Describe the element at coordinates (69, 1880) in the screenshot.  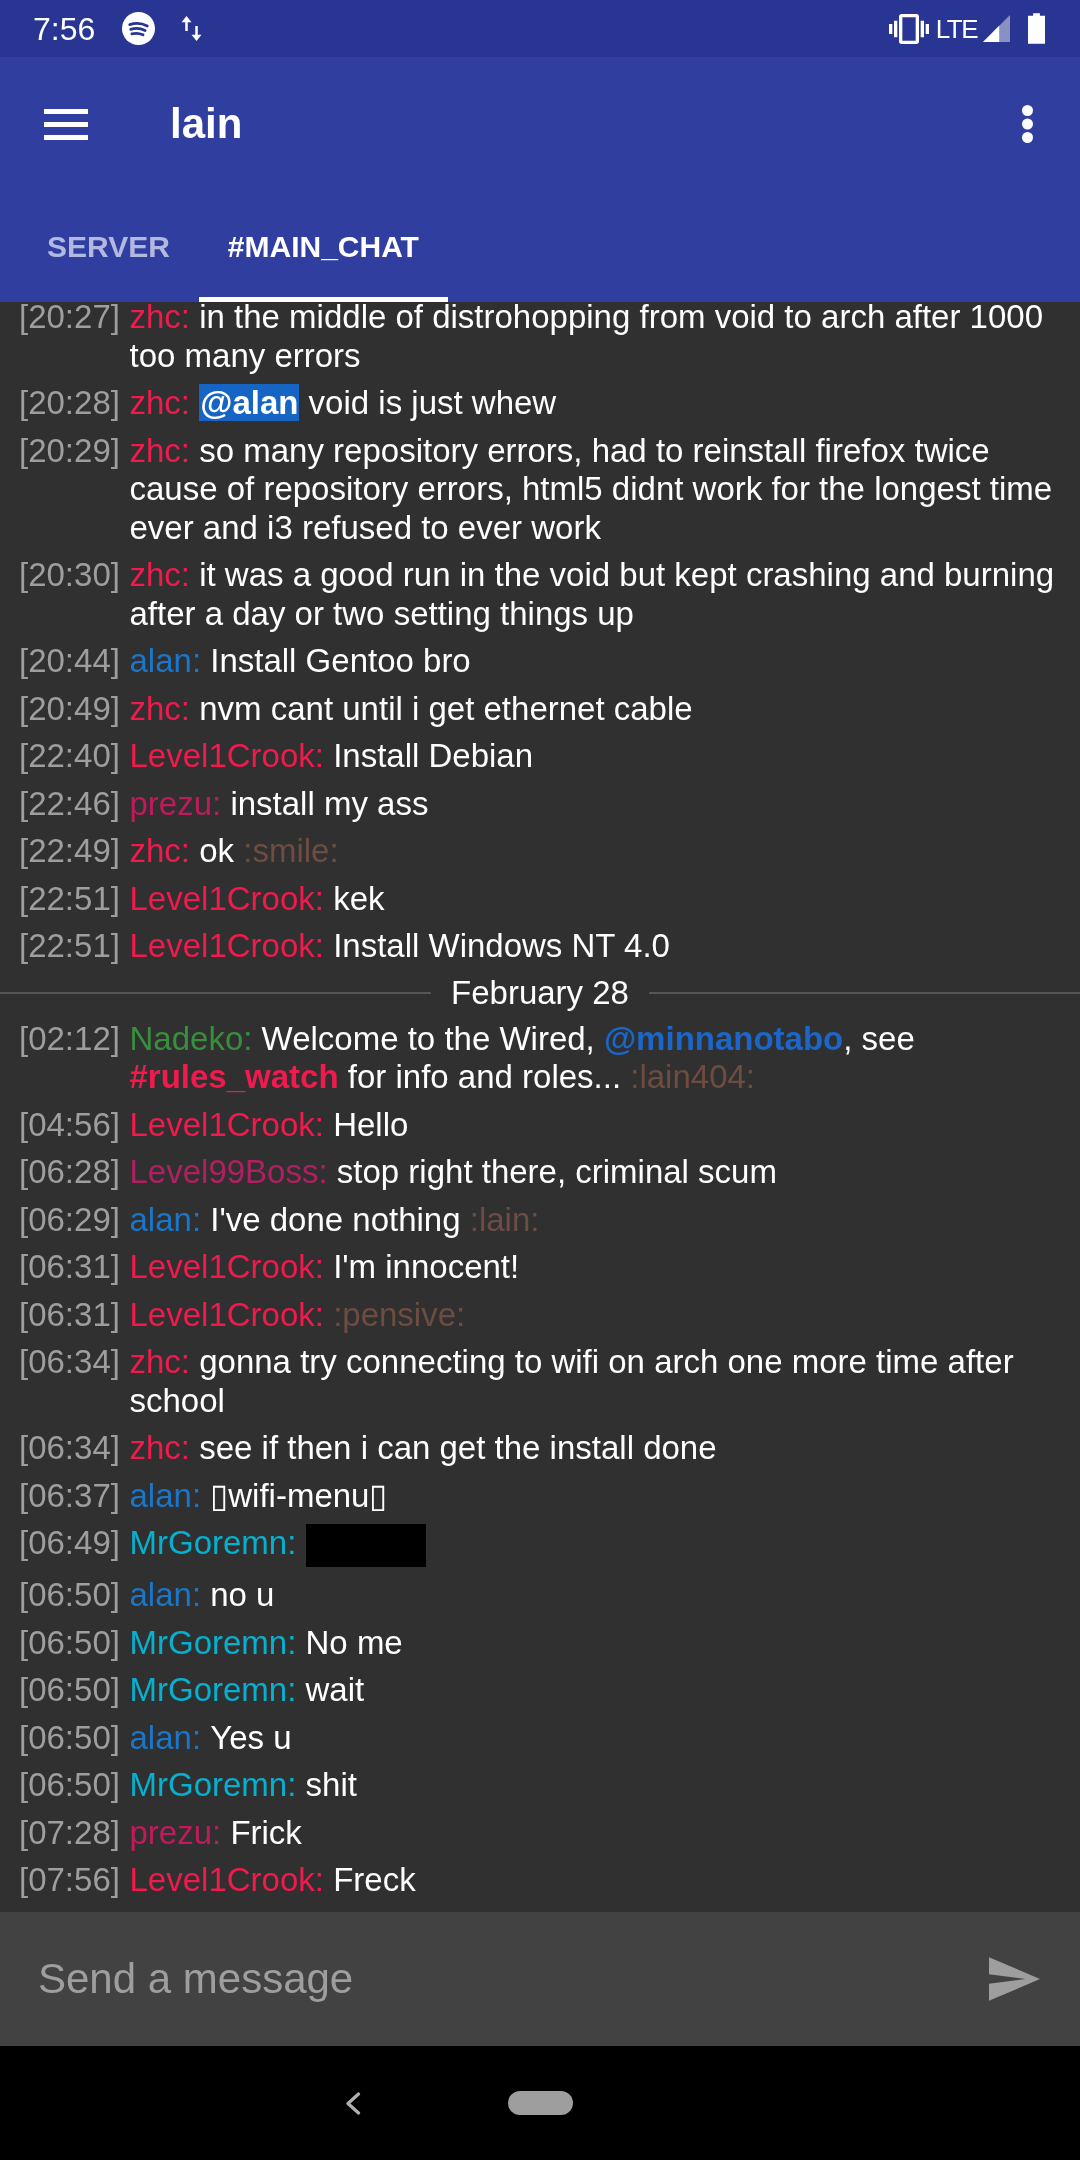
I see `timestamp: [07:56]` at that location.